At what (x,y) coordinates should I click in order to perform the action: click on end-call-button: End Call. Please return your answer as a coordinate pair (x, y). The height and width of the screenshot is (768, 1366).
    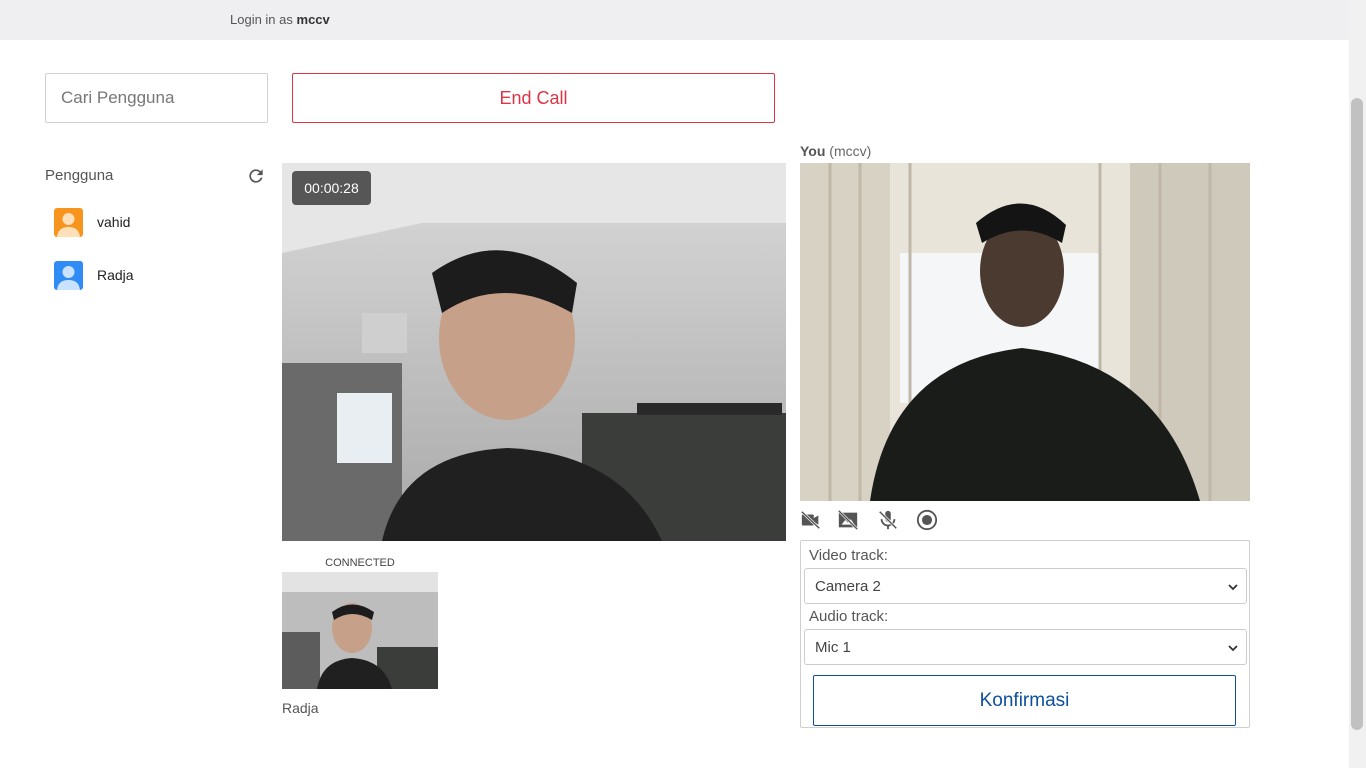
    Looking at the image, I should click on (533, 98).